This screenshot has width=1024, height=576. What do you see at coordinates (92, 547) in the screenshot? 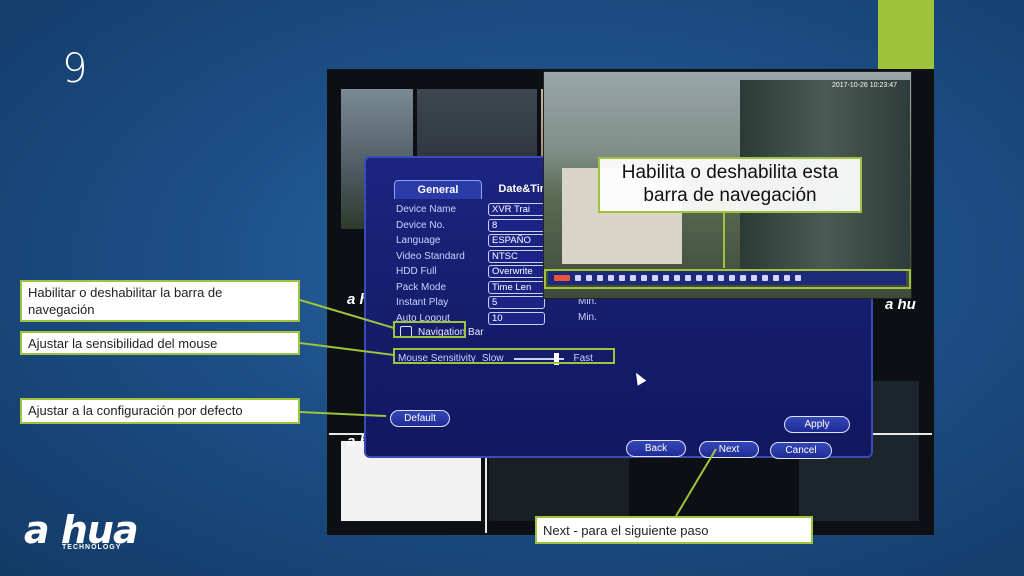
I see `logo-tagline: TECHNOLOGY` at bounding box center [92, 547].